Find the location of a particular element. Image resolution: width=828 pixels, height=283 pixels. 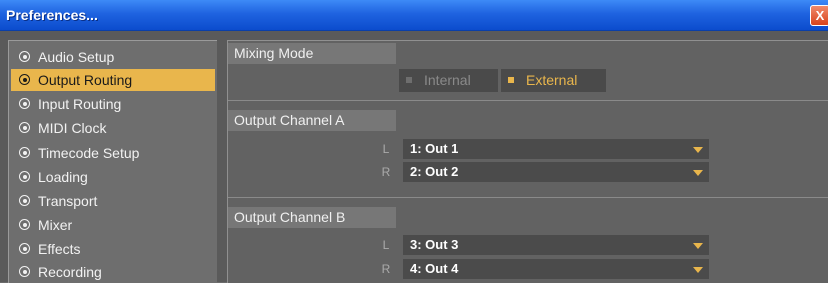

sidebar-item-label: Loading is located at coordinates (63, 177).